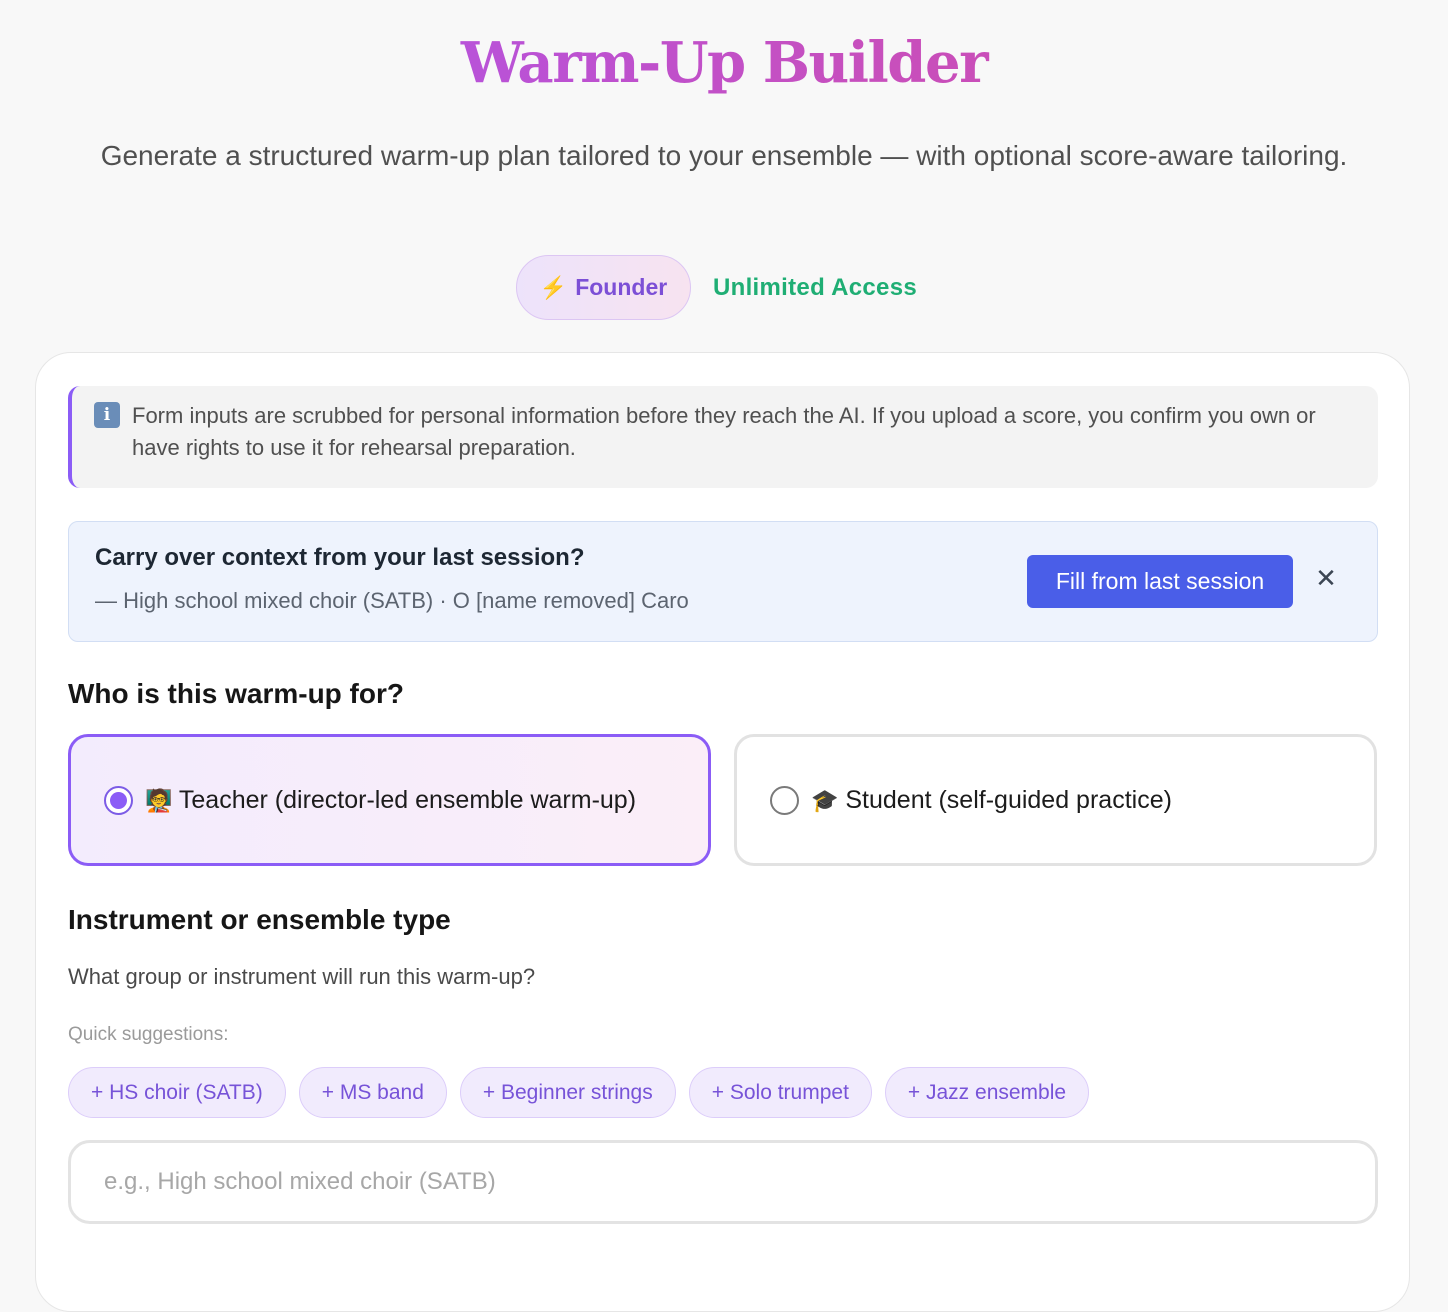 The width and height of the screenshot is (1448, 1312). What do you see at coordinates (553, 287) in the screenshot?
I see `lightning-bolt-icon: ⚡` at bounding box center [553, 287].